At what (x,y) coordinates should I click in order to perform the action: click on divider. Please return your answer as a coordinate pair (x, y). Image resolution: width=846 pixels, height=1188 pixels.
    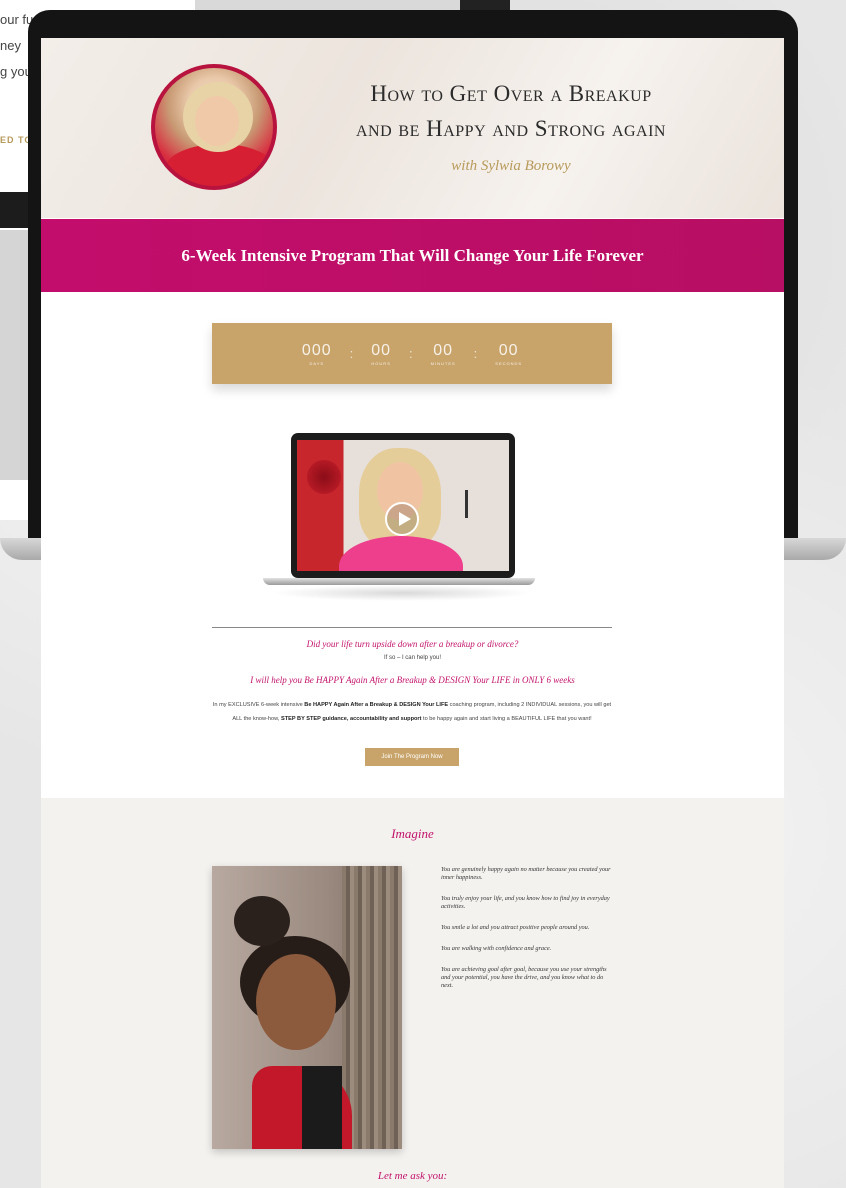
    Looking at the image, I should click on (412, 627).